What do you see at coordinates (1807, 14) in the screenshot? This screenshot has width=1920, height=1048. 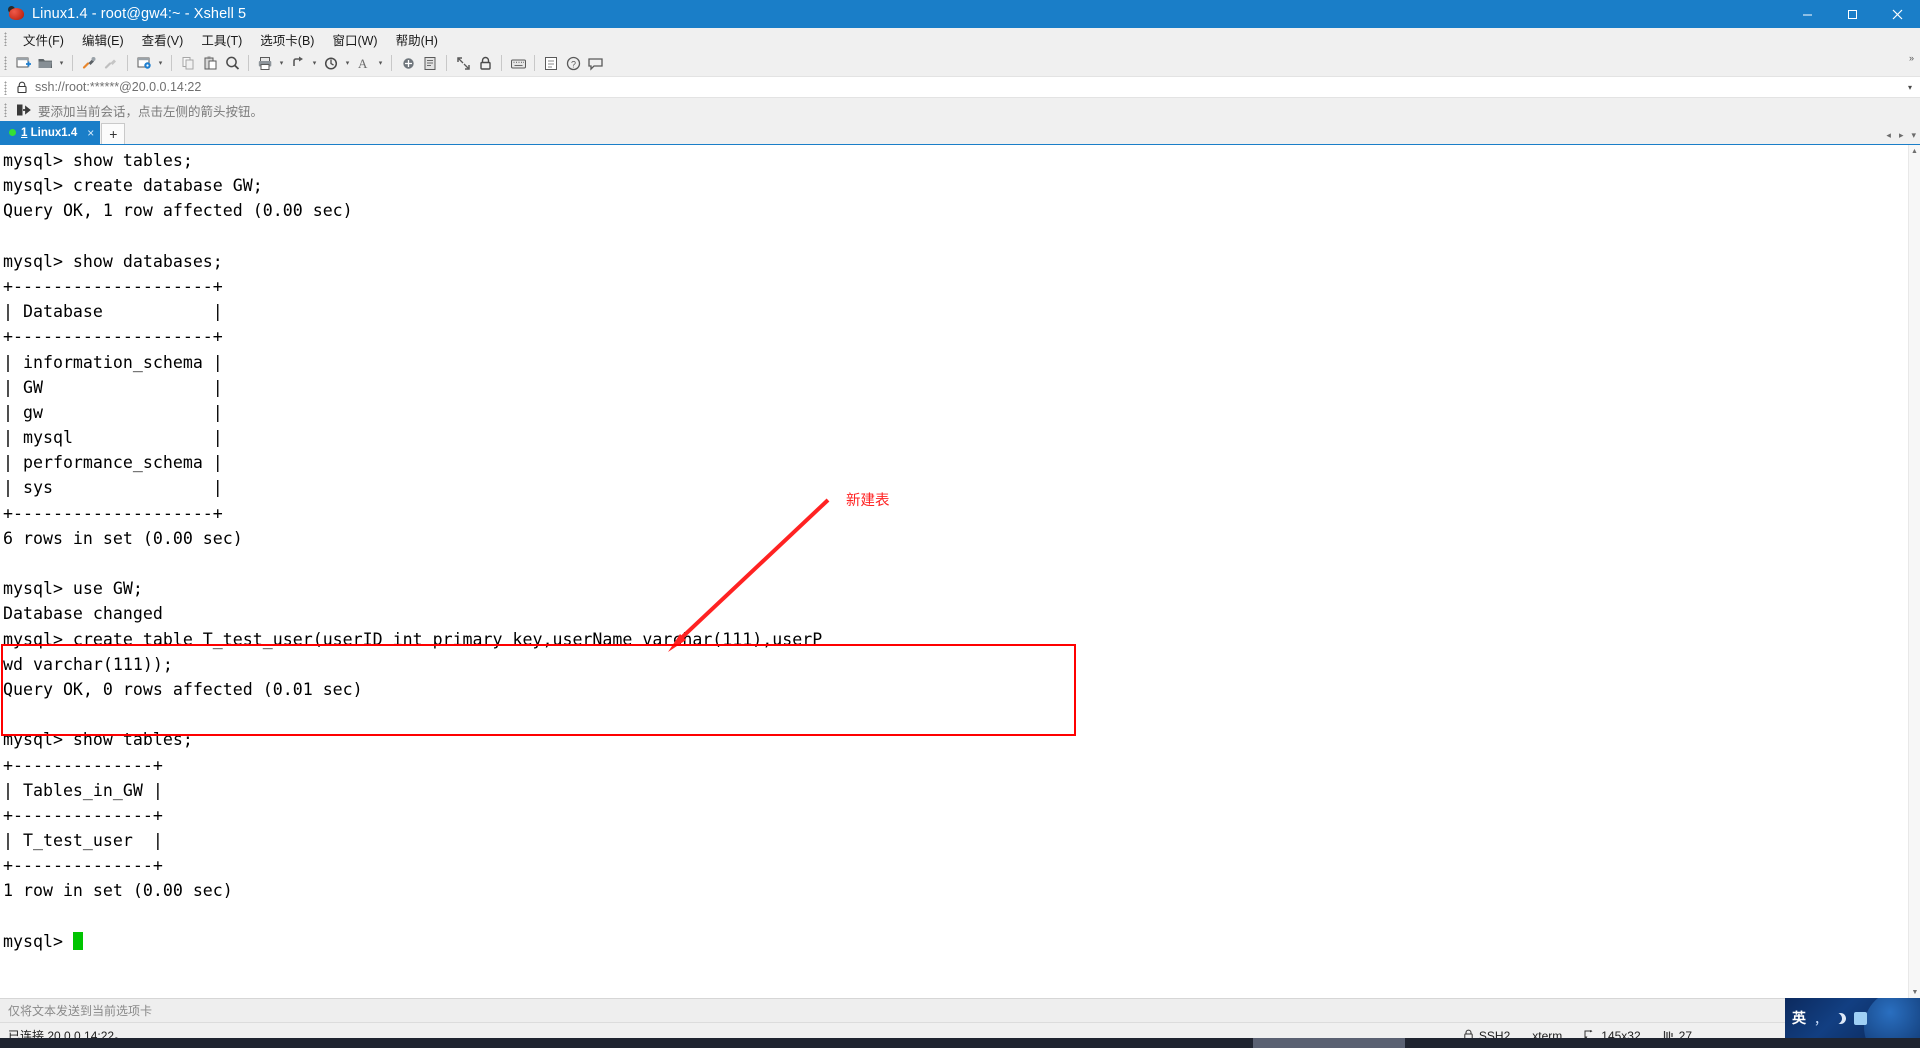 I see `minimize-button` at bounding box center [1807, 14].